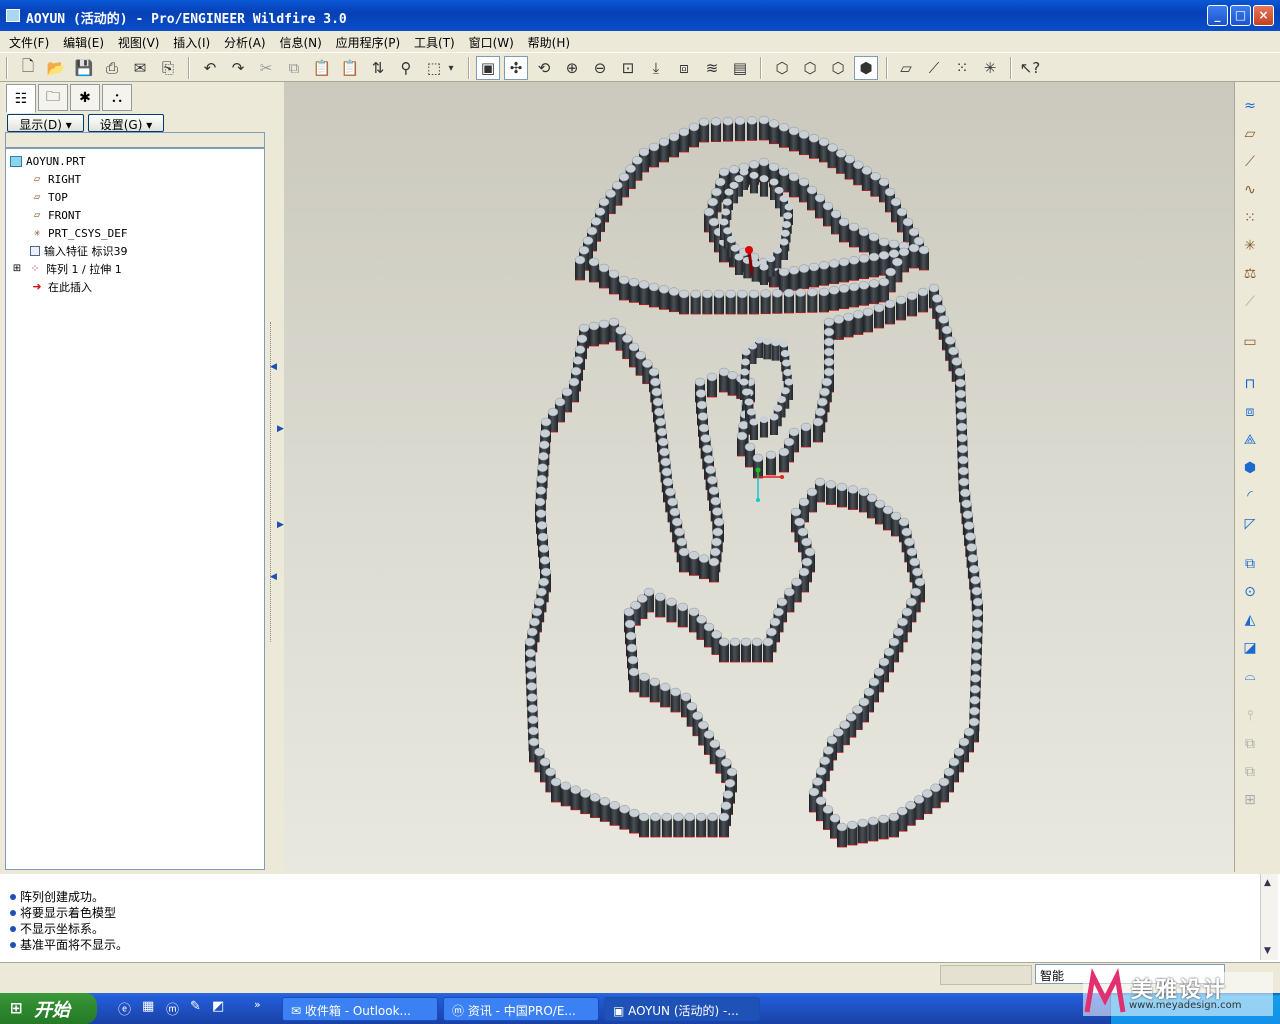 This screenshot has width=1280, height=1024. What do you see at coordinates (172, 1008) in the screenshot?
I see `quick-launch-messenger-icon: ⓜ` at bounding box center [172, 1008].